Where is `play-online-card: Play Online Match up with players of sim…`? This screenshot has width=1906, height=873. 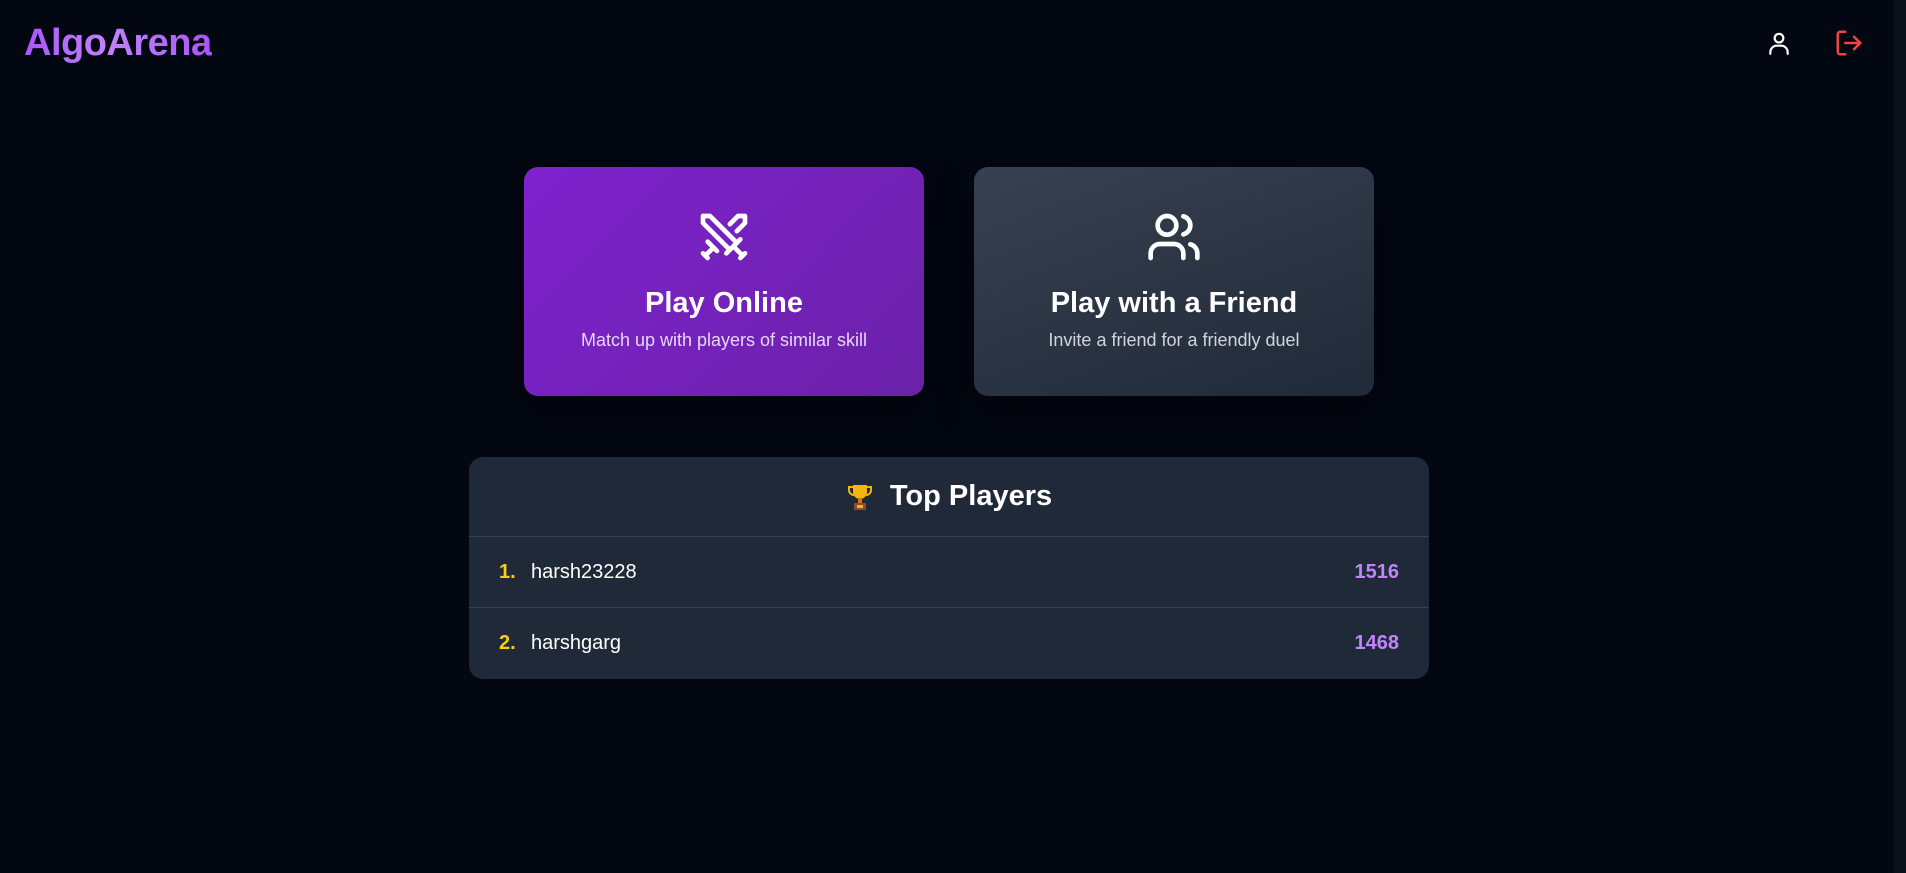 play-online-card: Play Online Match up with players of sim… is located at coordinates (724, 281).